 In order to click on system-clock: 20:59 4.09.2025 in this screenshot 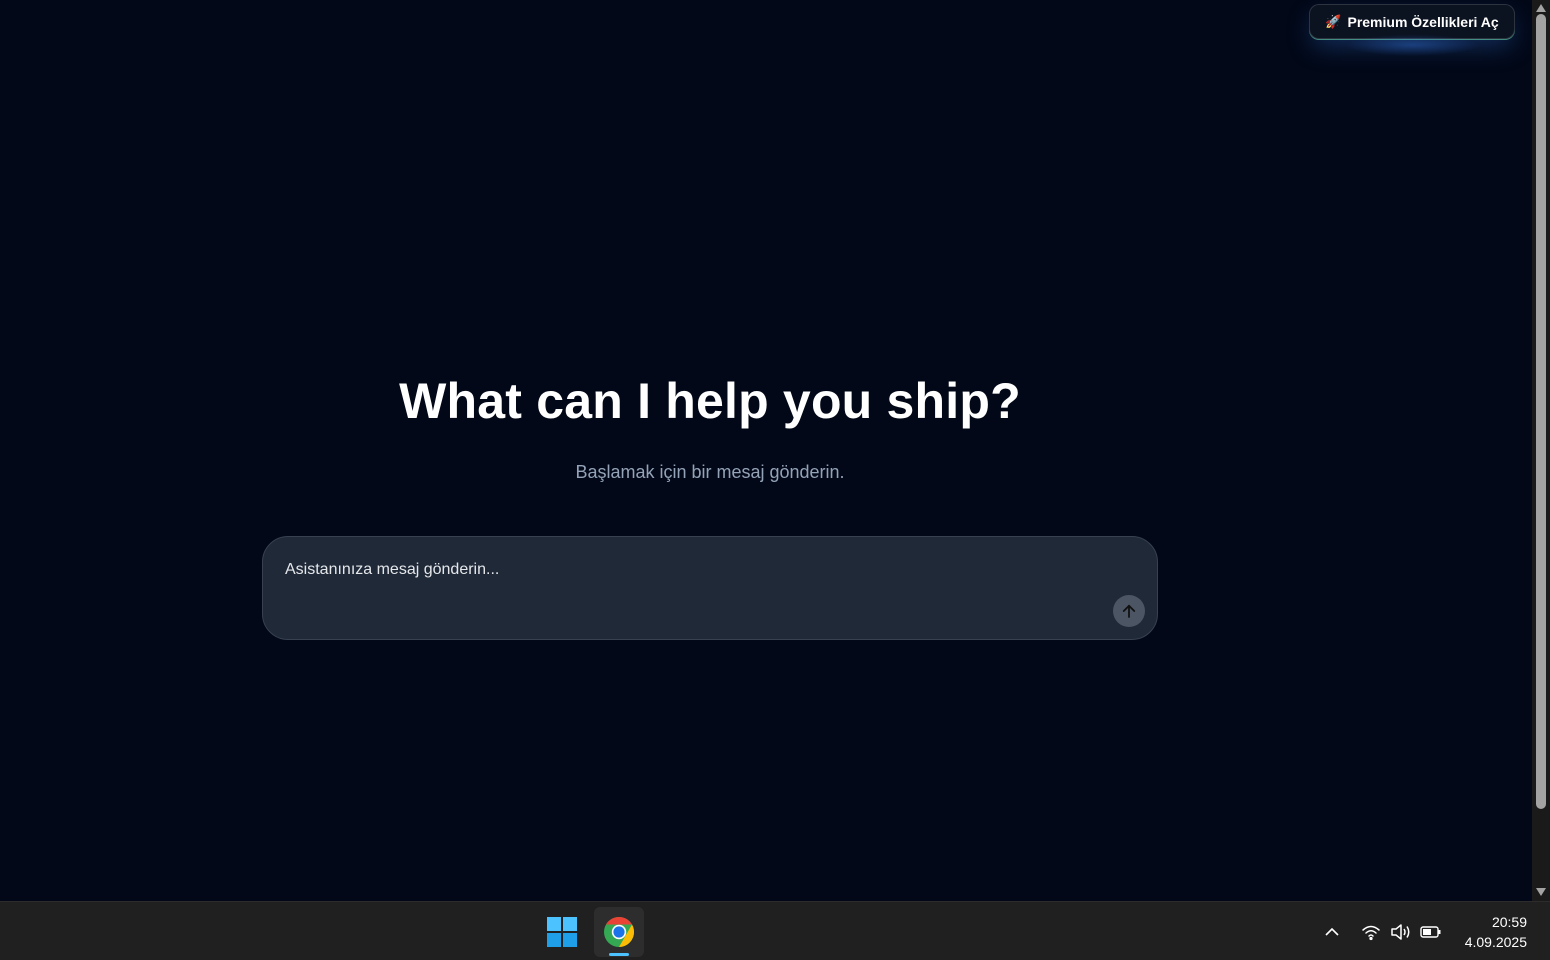, I will do `click(1491, 932)`.